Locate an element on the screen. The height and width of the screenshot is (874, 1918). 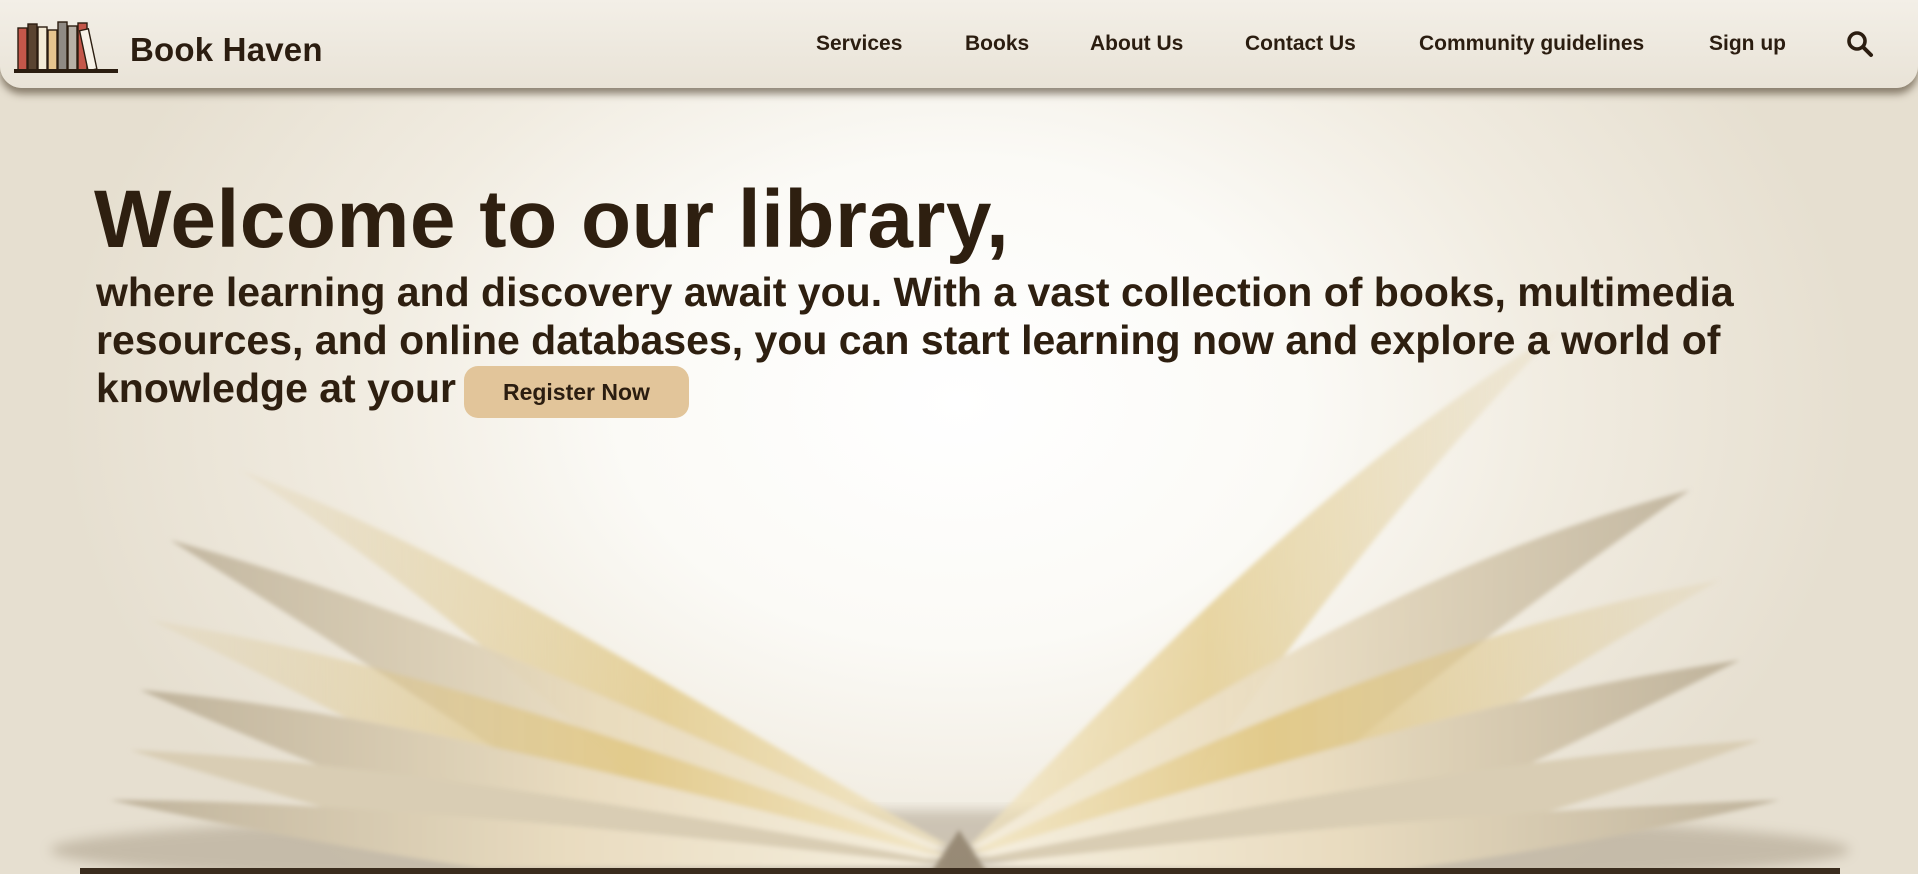
nav-link-about-us: About Us is located at coordinates (1136, 44).